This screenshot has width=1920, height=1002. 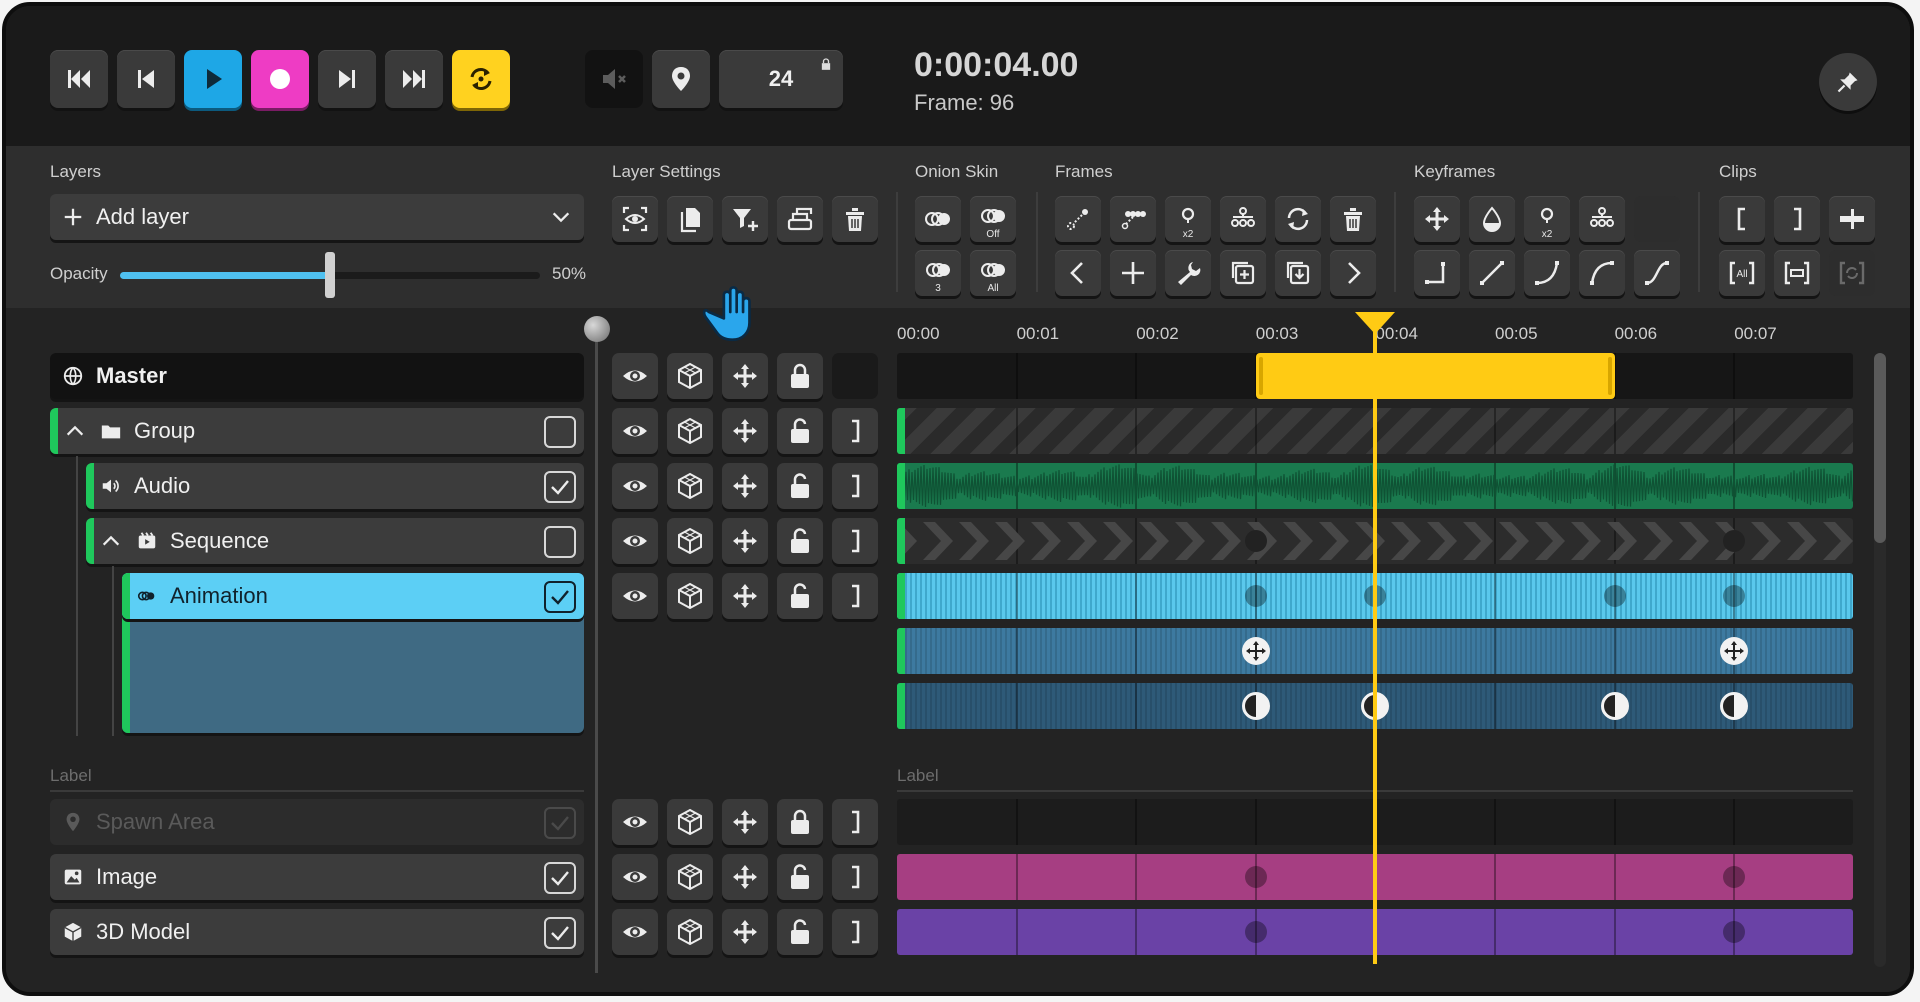 I want to click on previous-frame-button, so click(x=146, y=79).